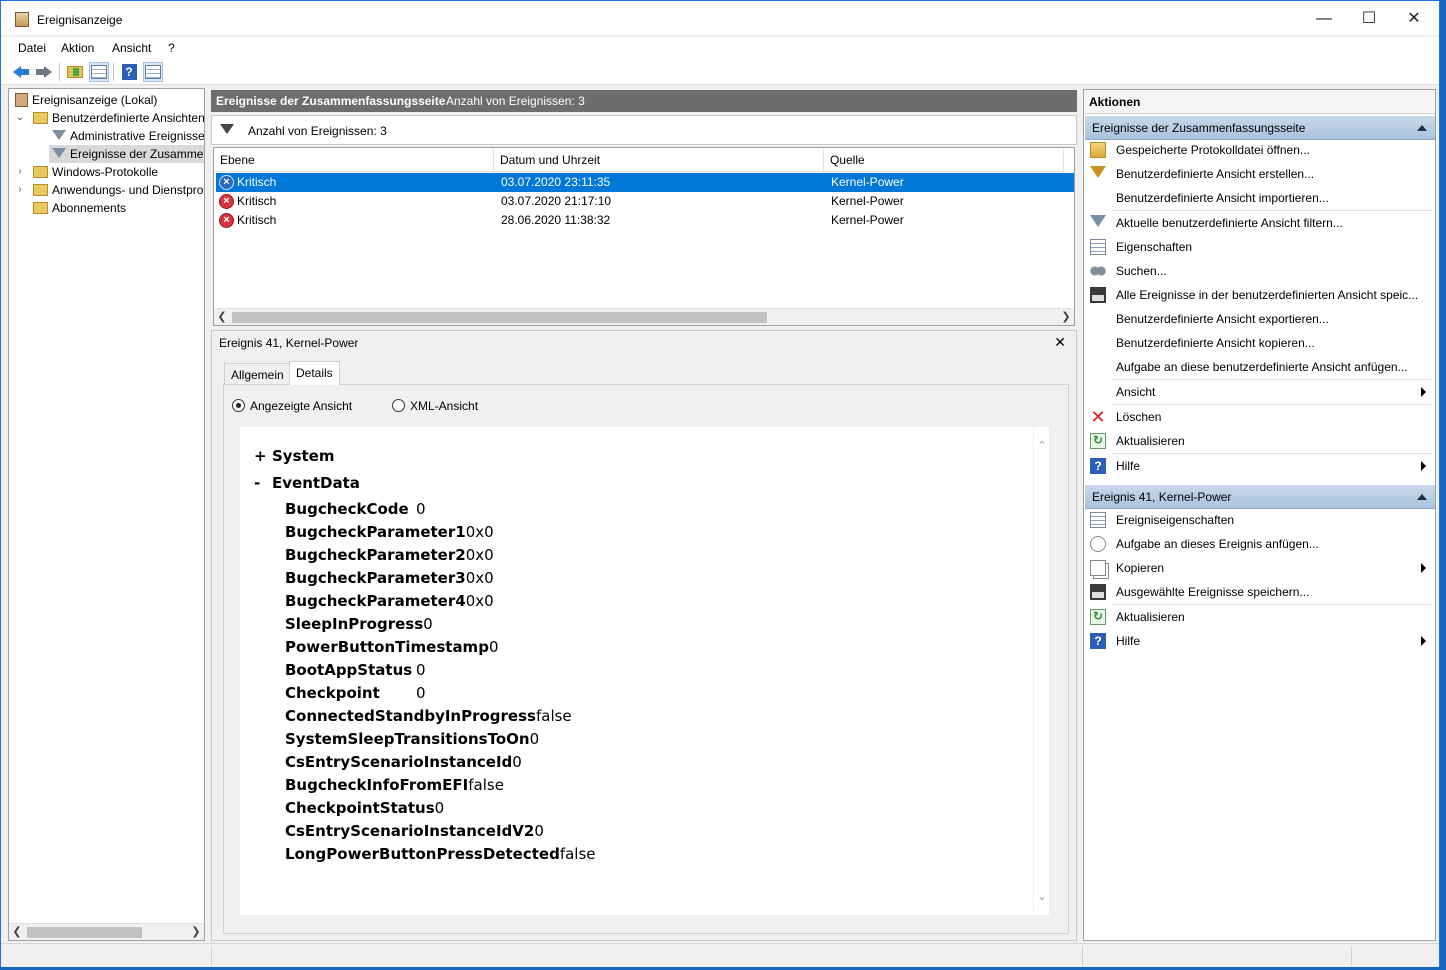  What do you see at coordinates (171, 48) in the screenshot?
I see `menu-help: ?` at bounding box center [171, 48].